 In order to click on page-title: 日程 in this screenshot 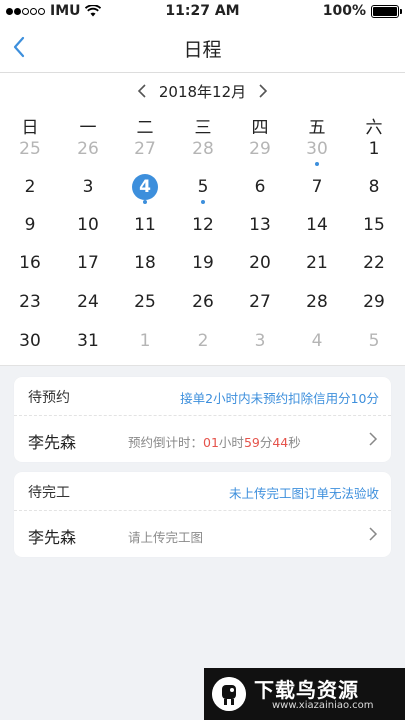, I will do `click(202, 50)`.